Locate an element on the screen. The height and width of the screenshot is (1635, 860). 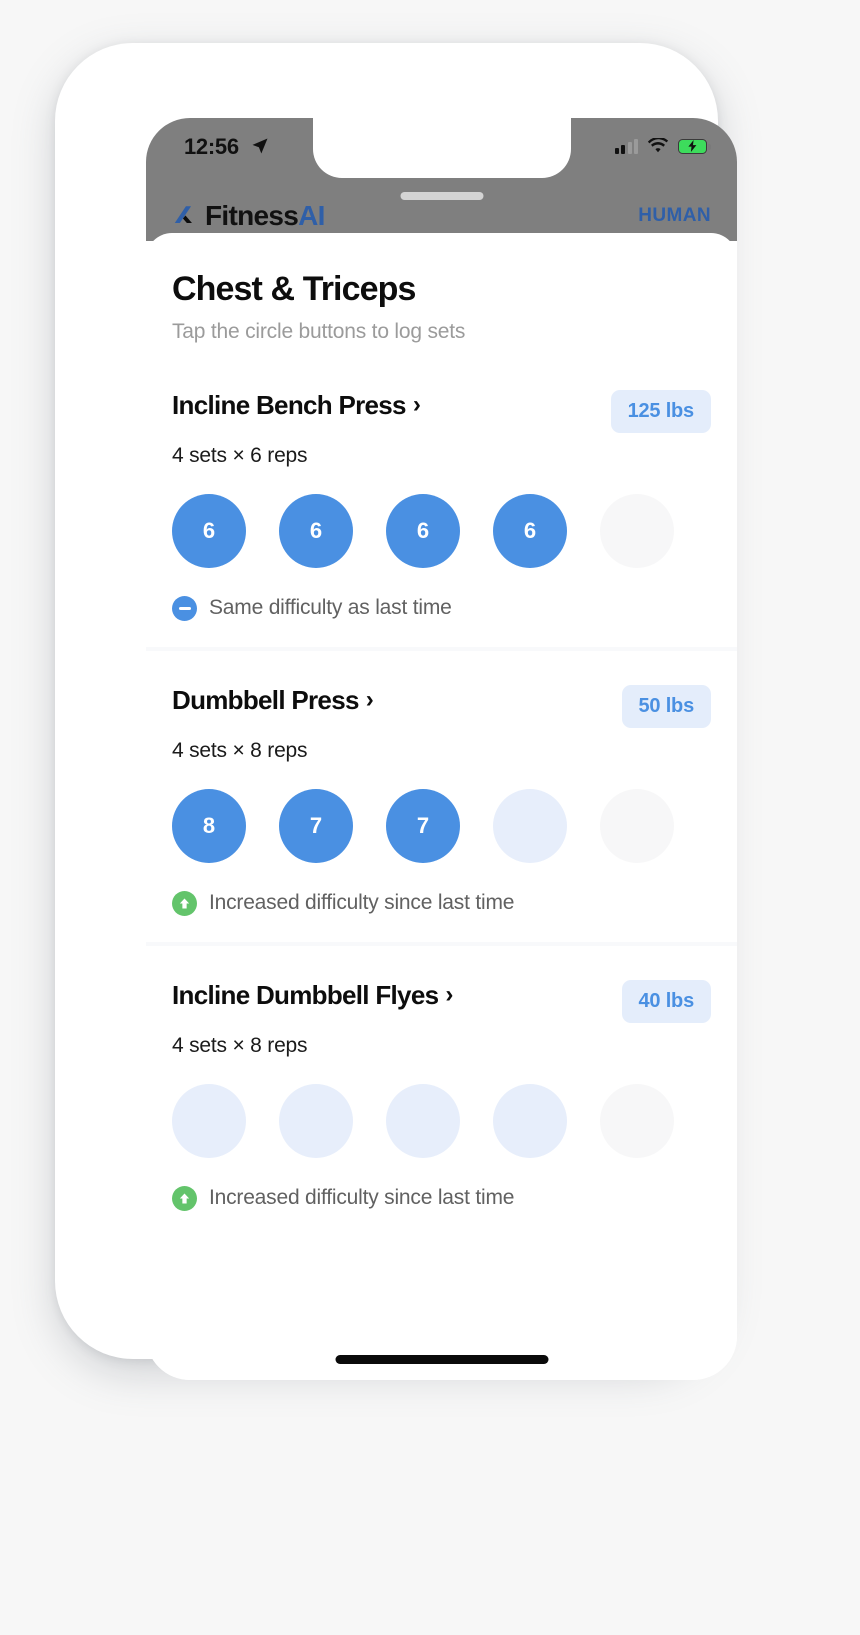
minus-circle-icon is located at coordinates (184, 608).